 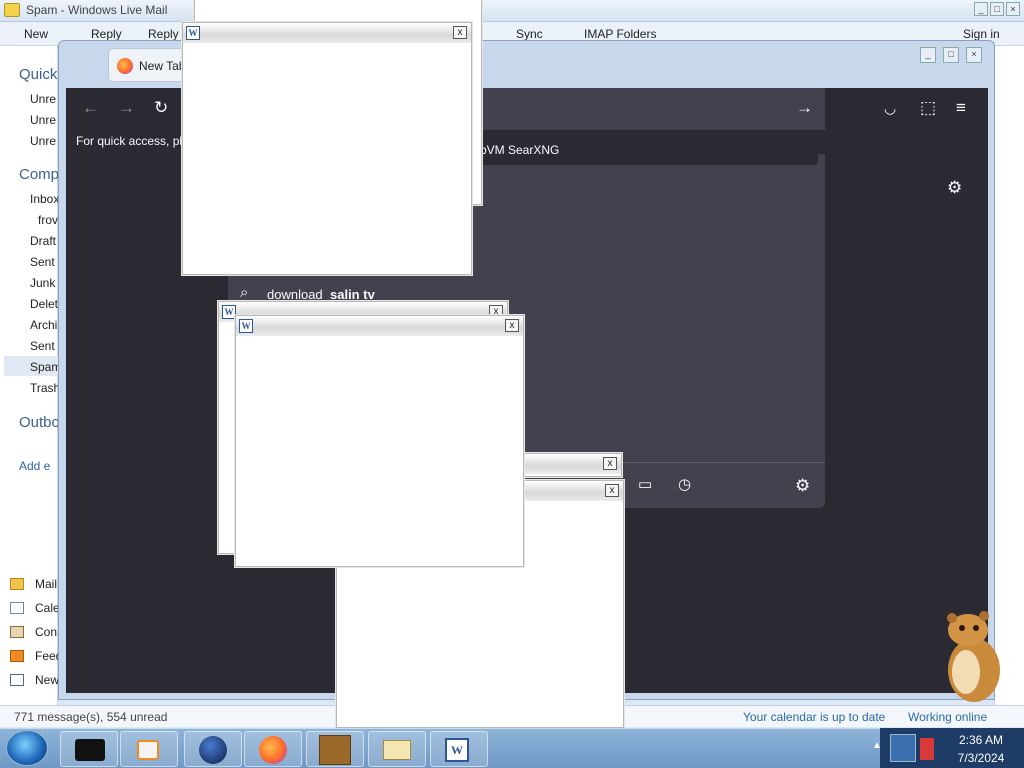 What do you see at coordinates (620, 34) in the screenshot?
I see `imap-folders-button: IMAP Folders` at bounding box center [620, 34].